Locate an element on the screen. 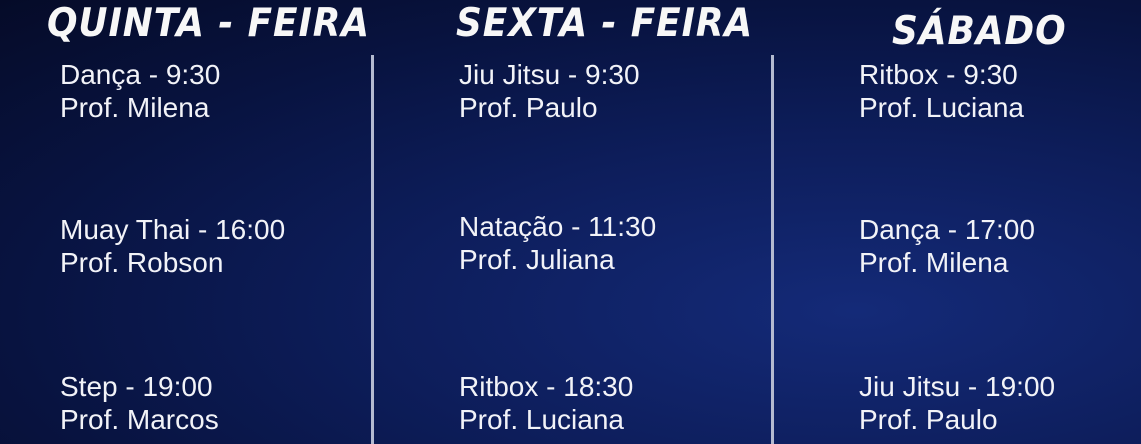 The image size is (1141, 444). class-entry: Ritbox - 9:30 Prof. Luciana is located at coordinates (941, 91).